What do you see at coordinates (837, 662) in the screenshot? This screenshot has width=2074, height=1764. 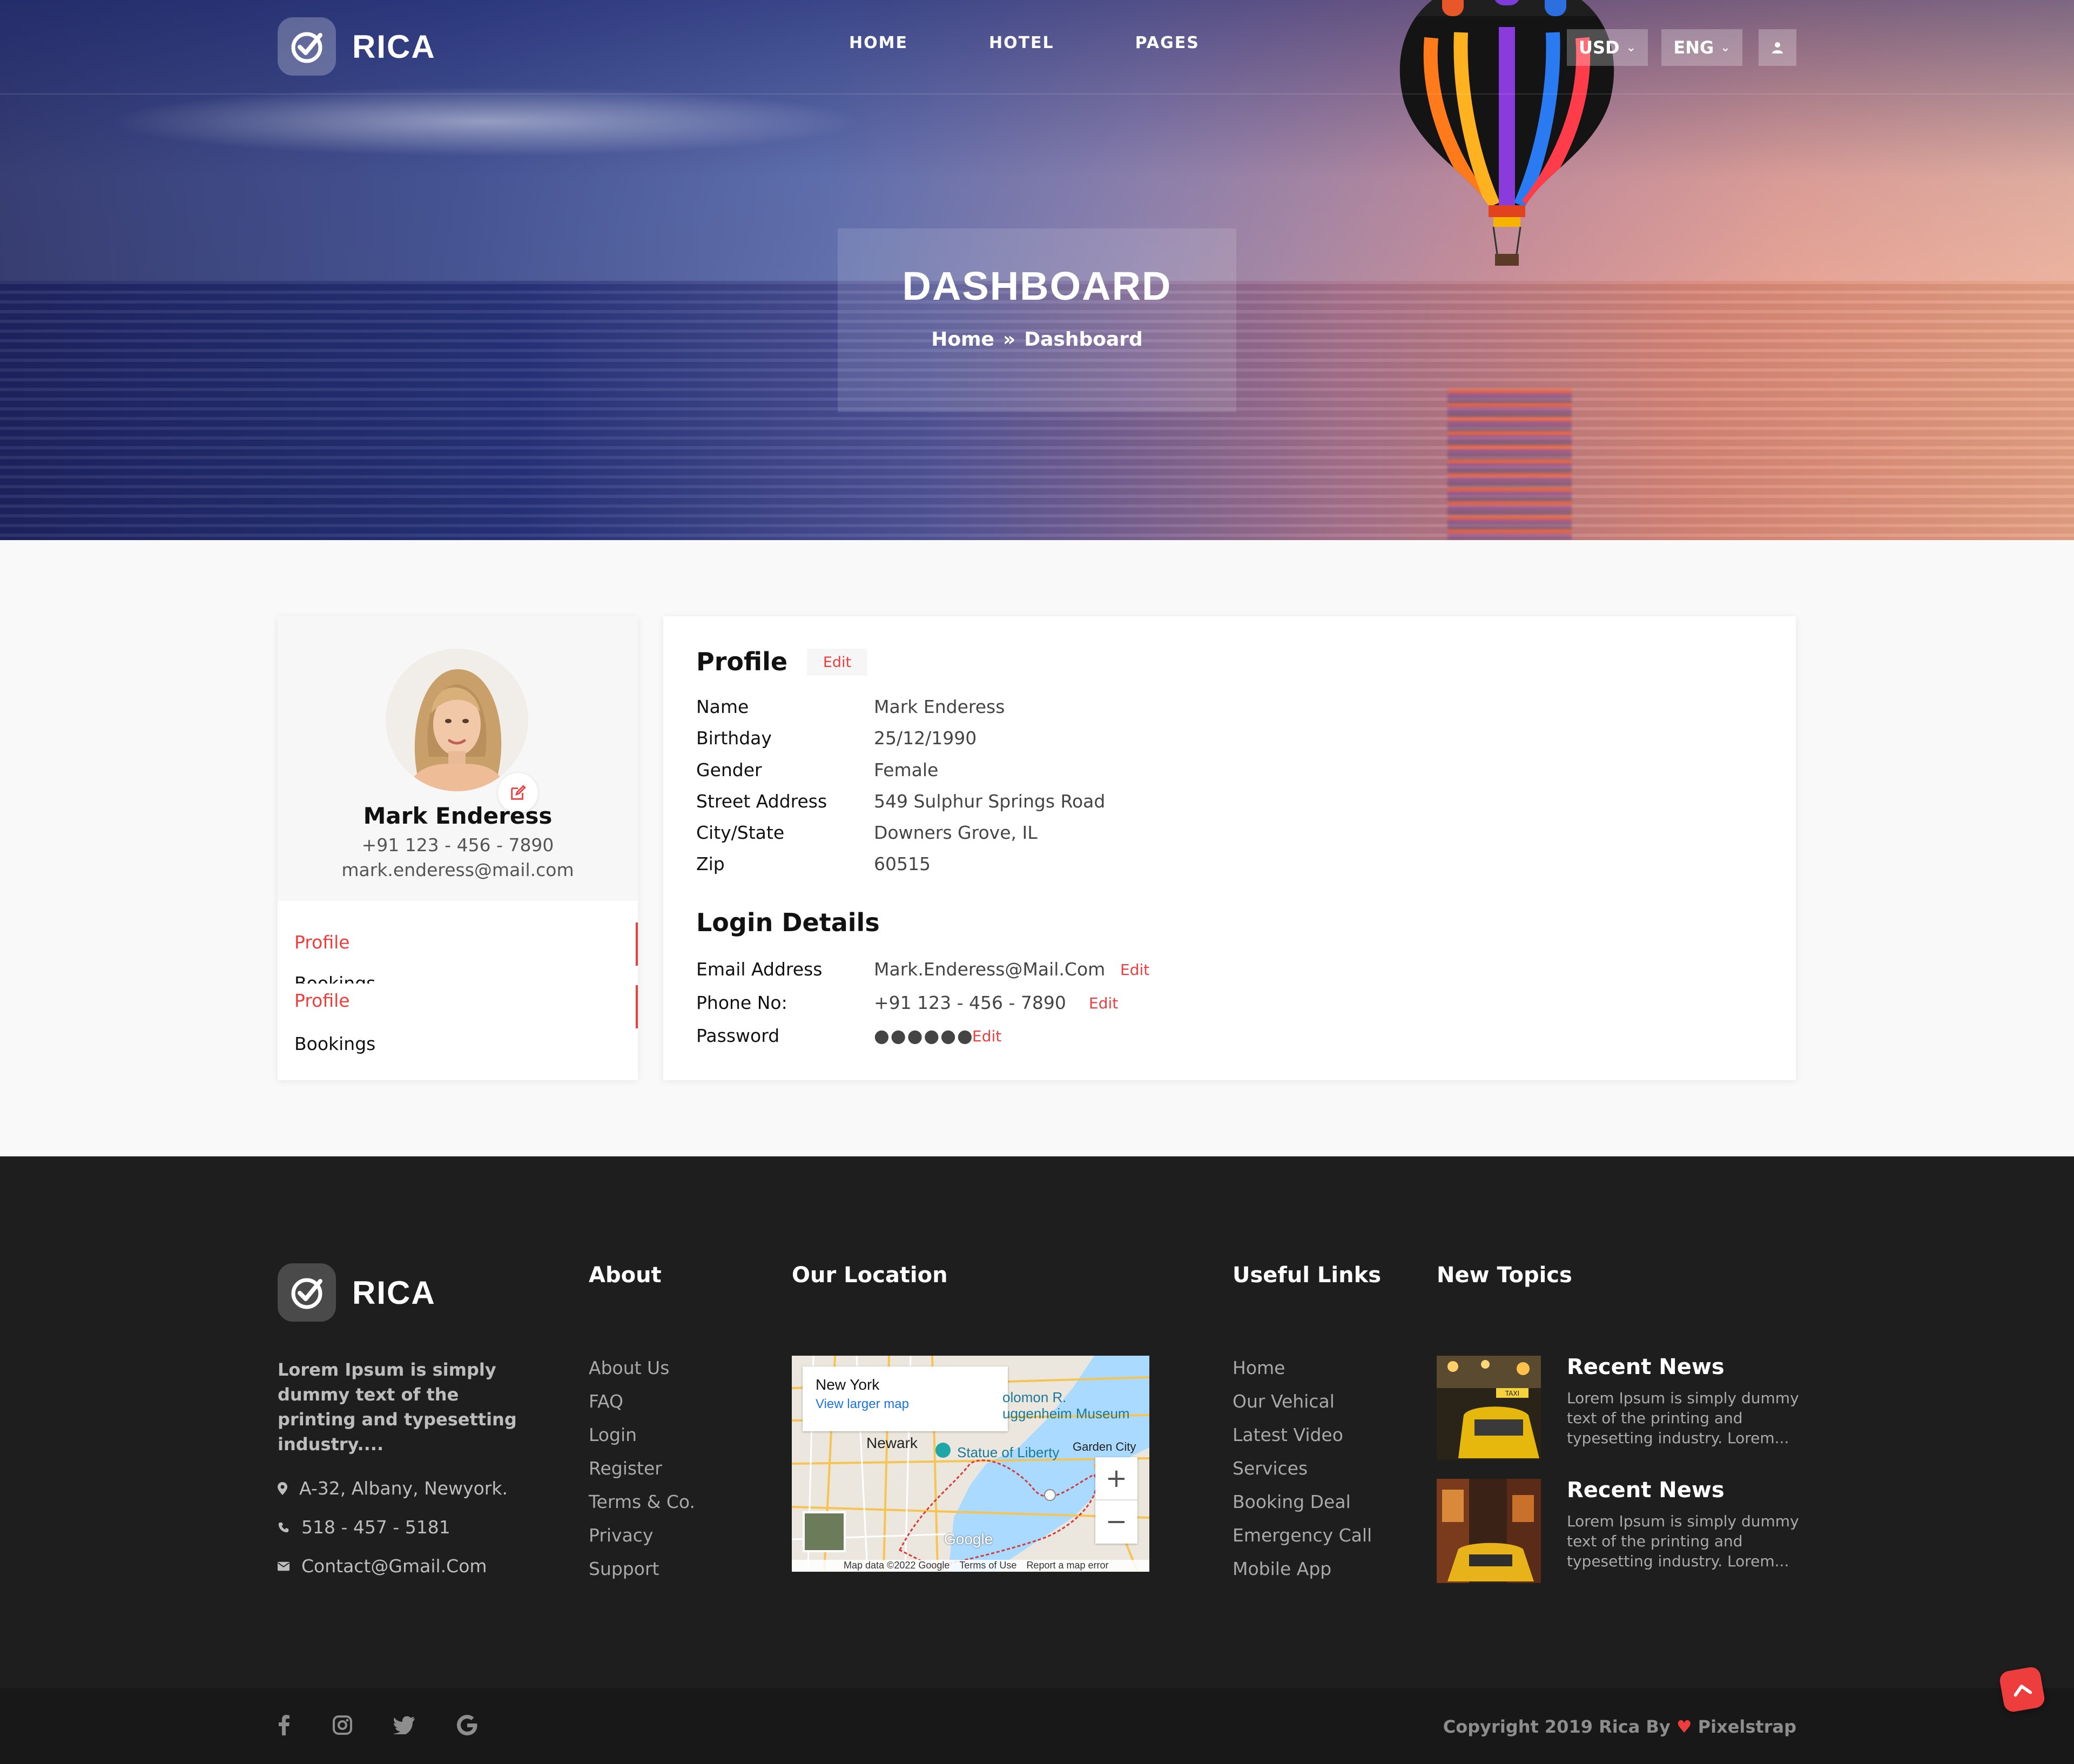 I see `edit-profile-button: Edit` at bounding box center [837, 662].